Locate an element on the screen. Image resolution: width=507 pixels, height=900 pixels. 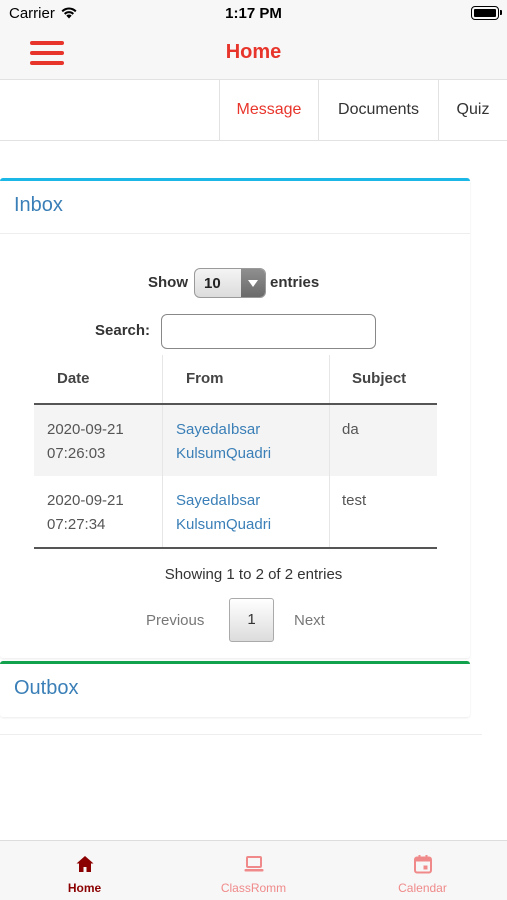
tab-message: Message is located at coordinates (268, 110).